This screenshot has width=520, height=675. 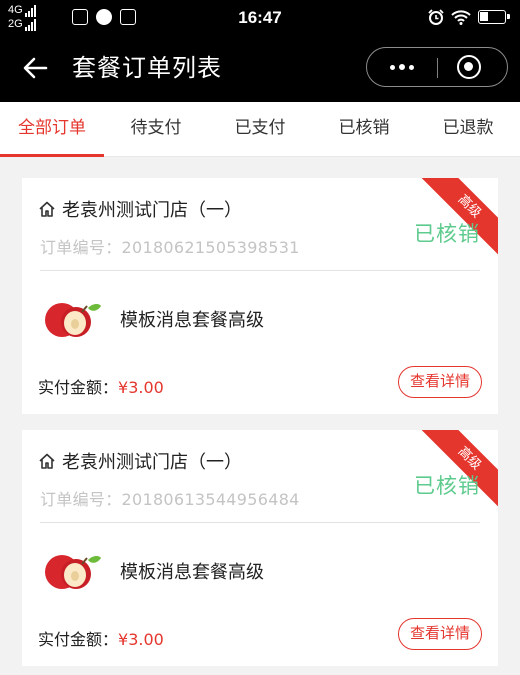 What do you see at coordinates (52, 129) in the screenshot?
I see `tab-all-orders: 全部订单` at bounding box center [52, 129].